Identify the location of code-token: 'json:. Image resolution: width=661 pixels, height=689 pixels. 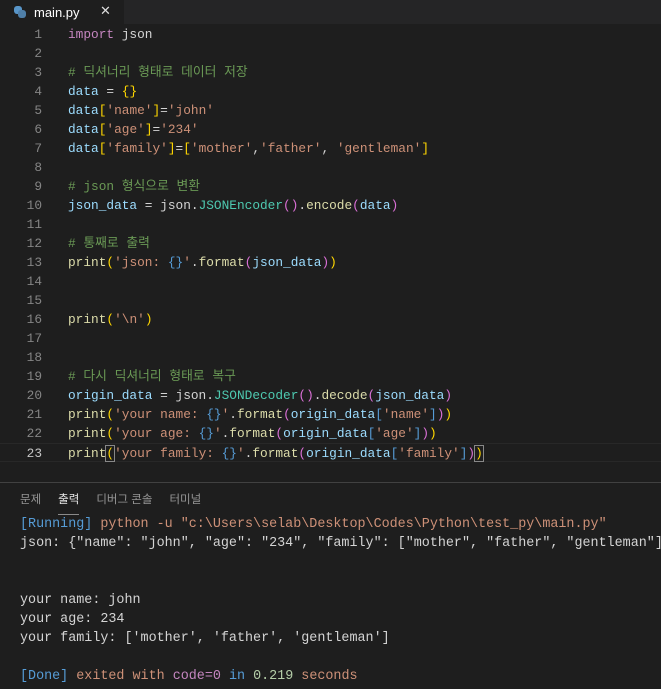
(141, 262).